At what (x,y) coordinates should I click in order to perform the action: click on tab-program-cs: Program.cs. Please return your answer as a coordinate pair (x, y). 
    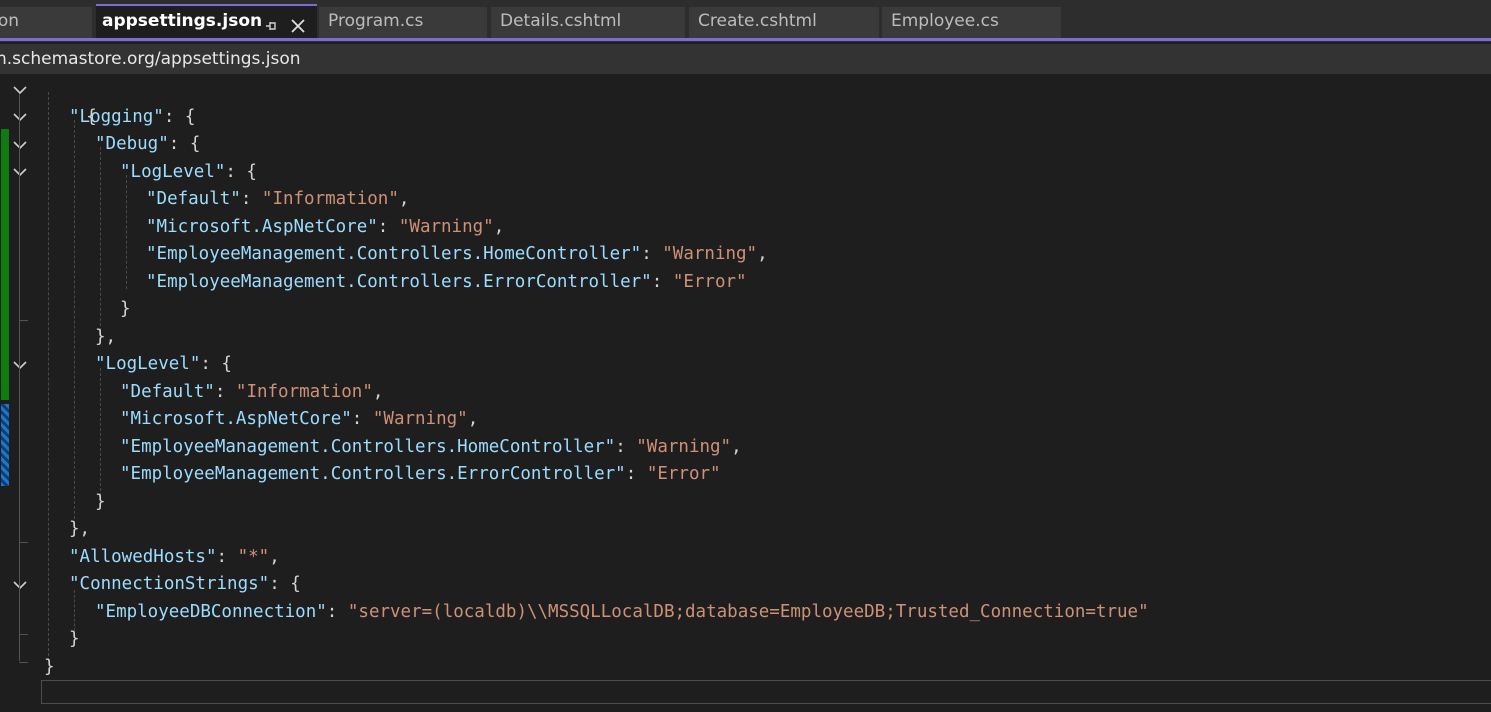
    Looking at the image, I should click on (403, 22).